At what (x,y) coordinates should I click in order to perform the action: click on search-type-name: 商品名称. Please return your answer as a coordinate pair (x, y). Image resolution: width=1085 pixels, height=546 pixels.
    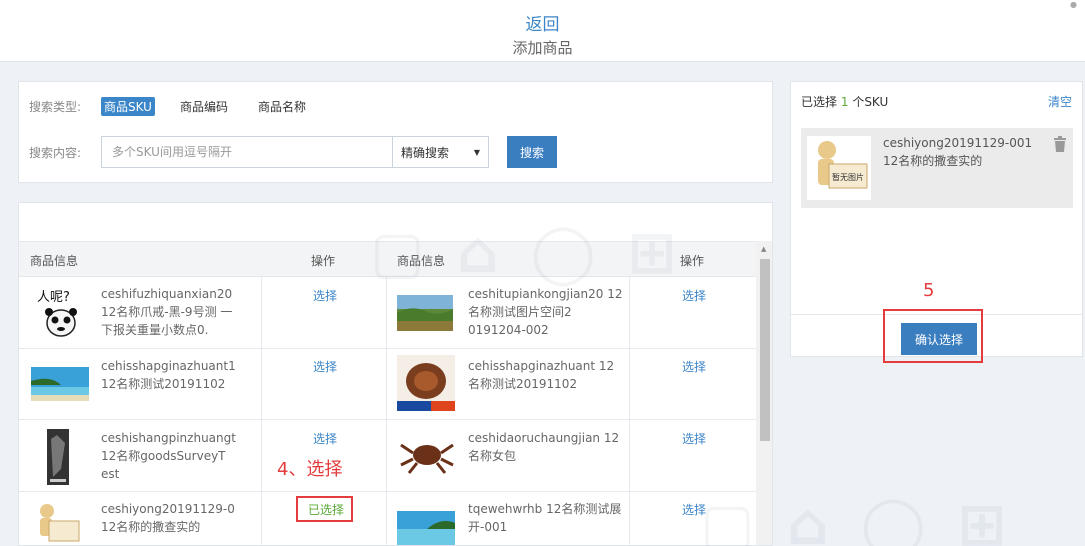
    Looking at the image, I should click on (282, 106).